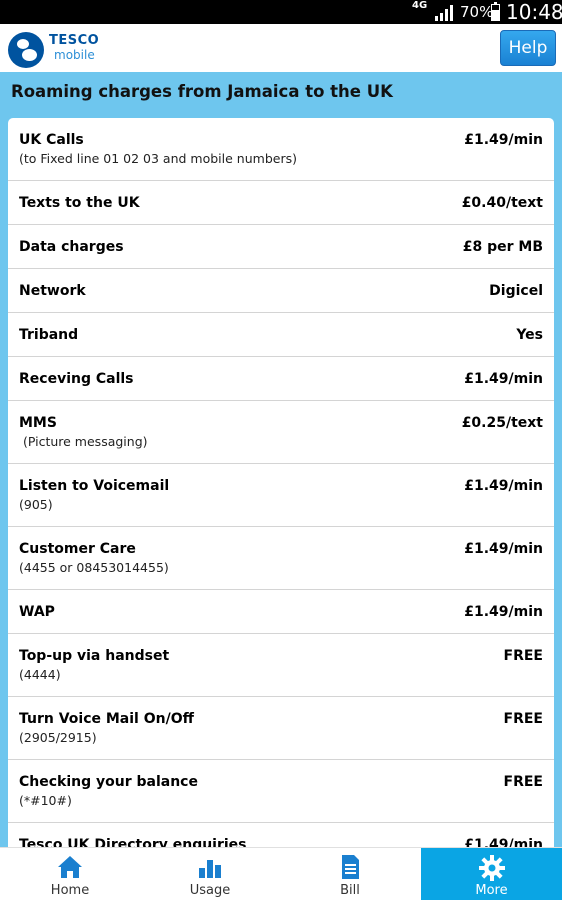 Image resolution: width=562 pixels, height=900 pixels. Describe the element at coordinates (281, 291) in the screenshot. I see `charge-row: Network Digicel` at that location.